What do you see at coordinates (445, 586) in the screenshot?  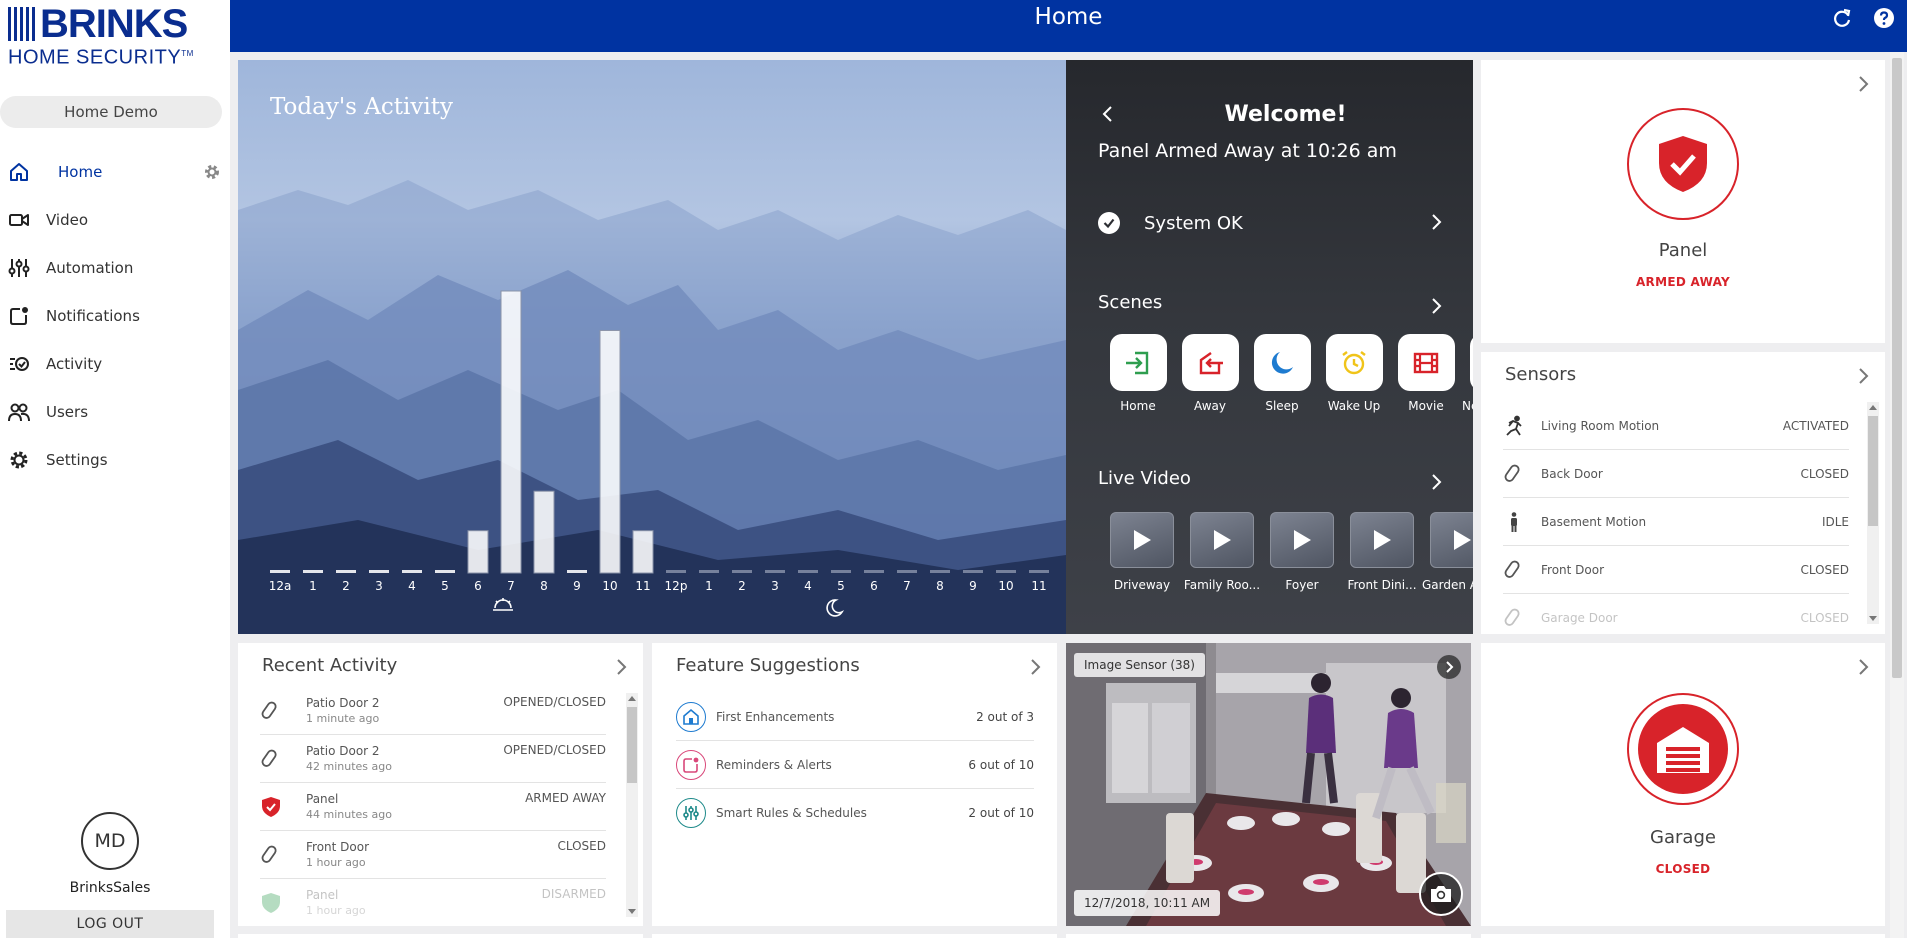 I see `hour-label: 5` at bounding box center [445, 586].